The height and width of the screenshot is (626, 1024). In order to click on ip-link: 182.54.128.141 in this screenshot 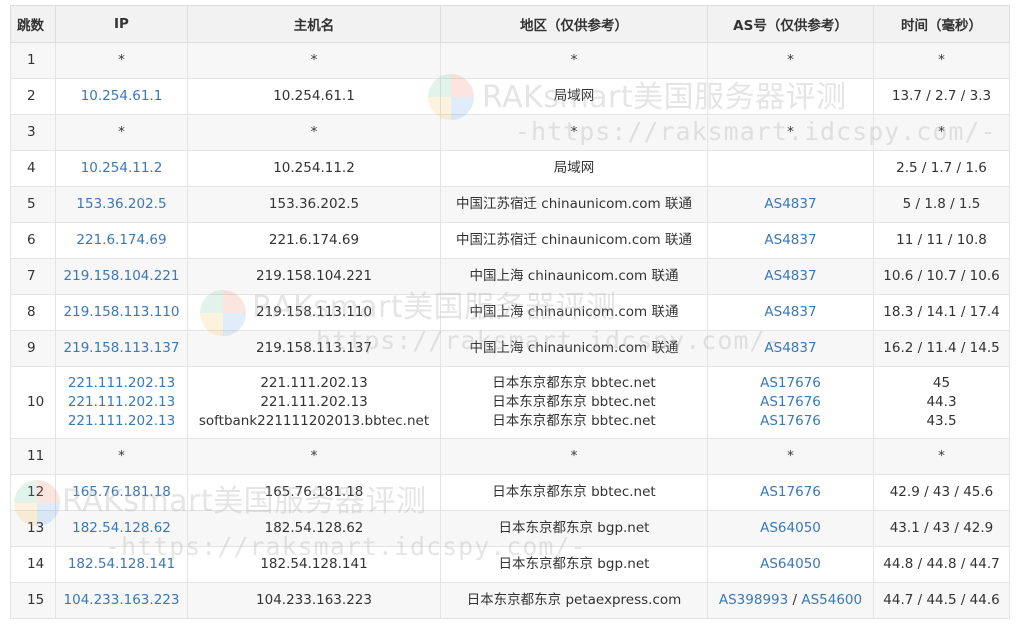, I will do `click(121, 564)`.